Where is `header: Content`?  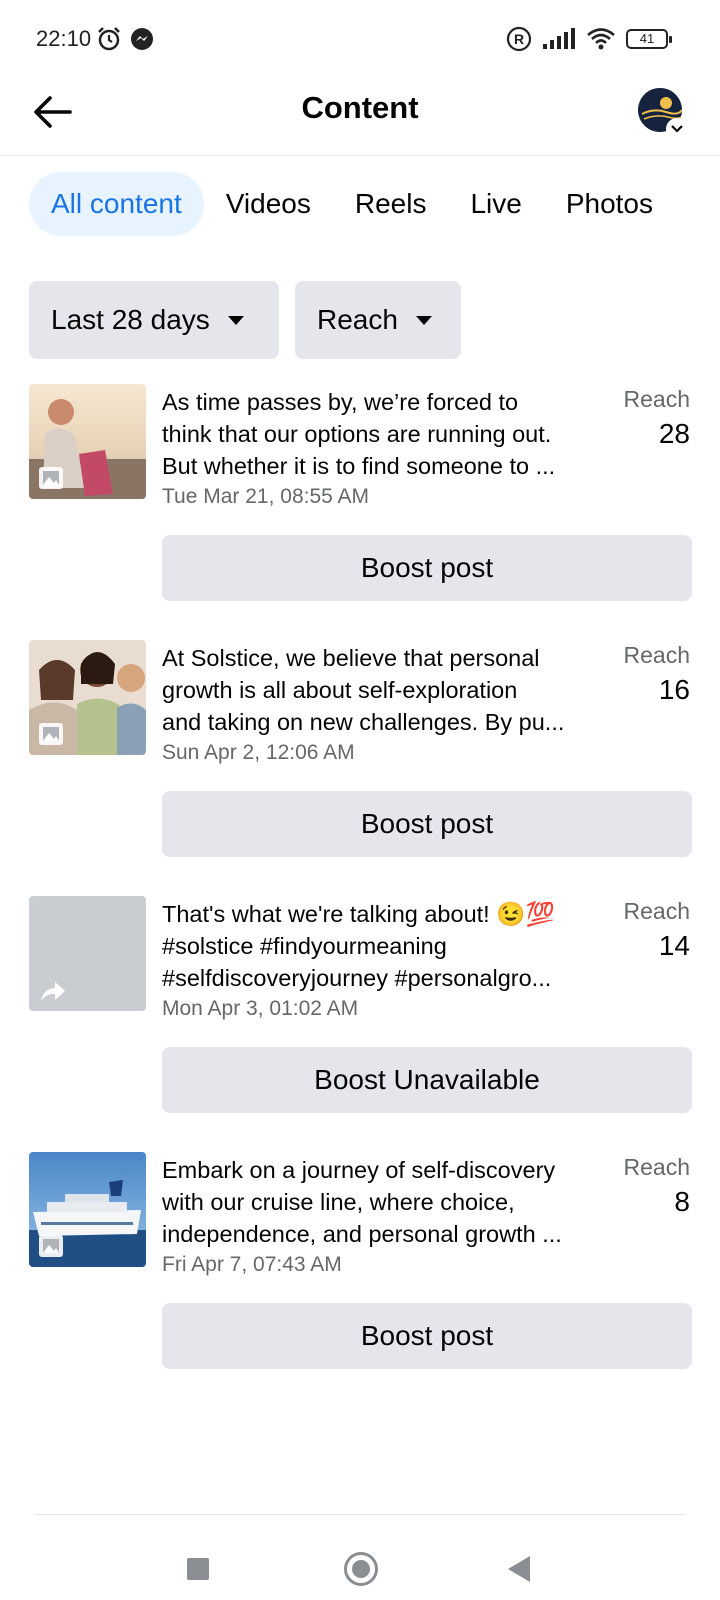 header: Content is located at coordinates (360, 118).